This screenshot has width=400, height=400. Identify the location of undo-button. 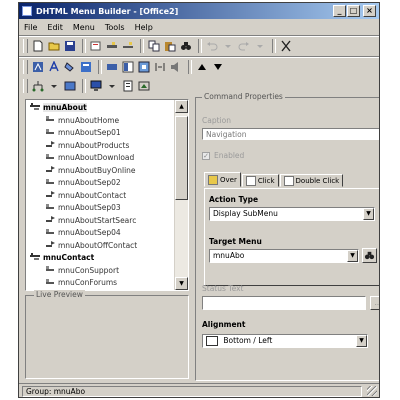
(212, 46).